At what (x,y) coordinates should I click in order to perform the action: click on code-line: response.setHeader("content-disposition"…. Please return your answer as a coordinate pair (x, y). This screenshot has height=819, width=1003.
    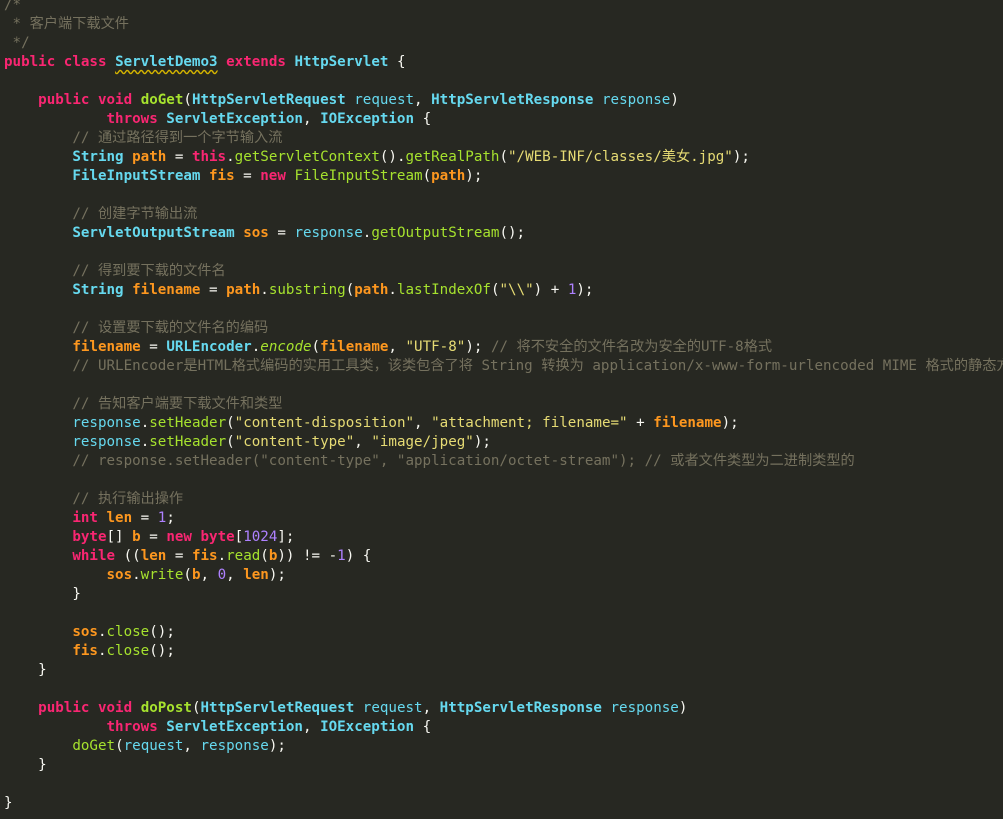
    Looking at the image, I should click on (371, 423).